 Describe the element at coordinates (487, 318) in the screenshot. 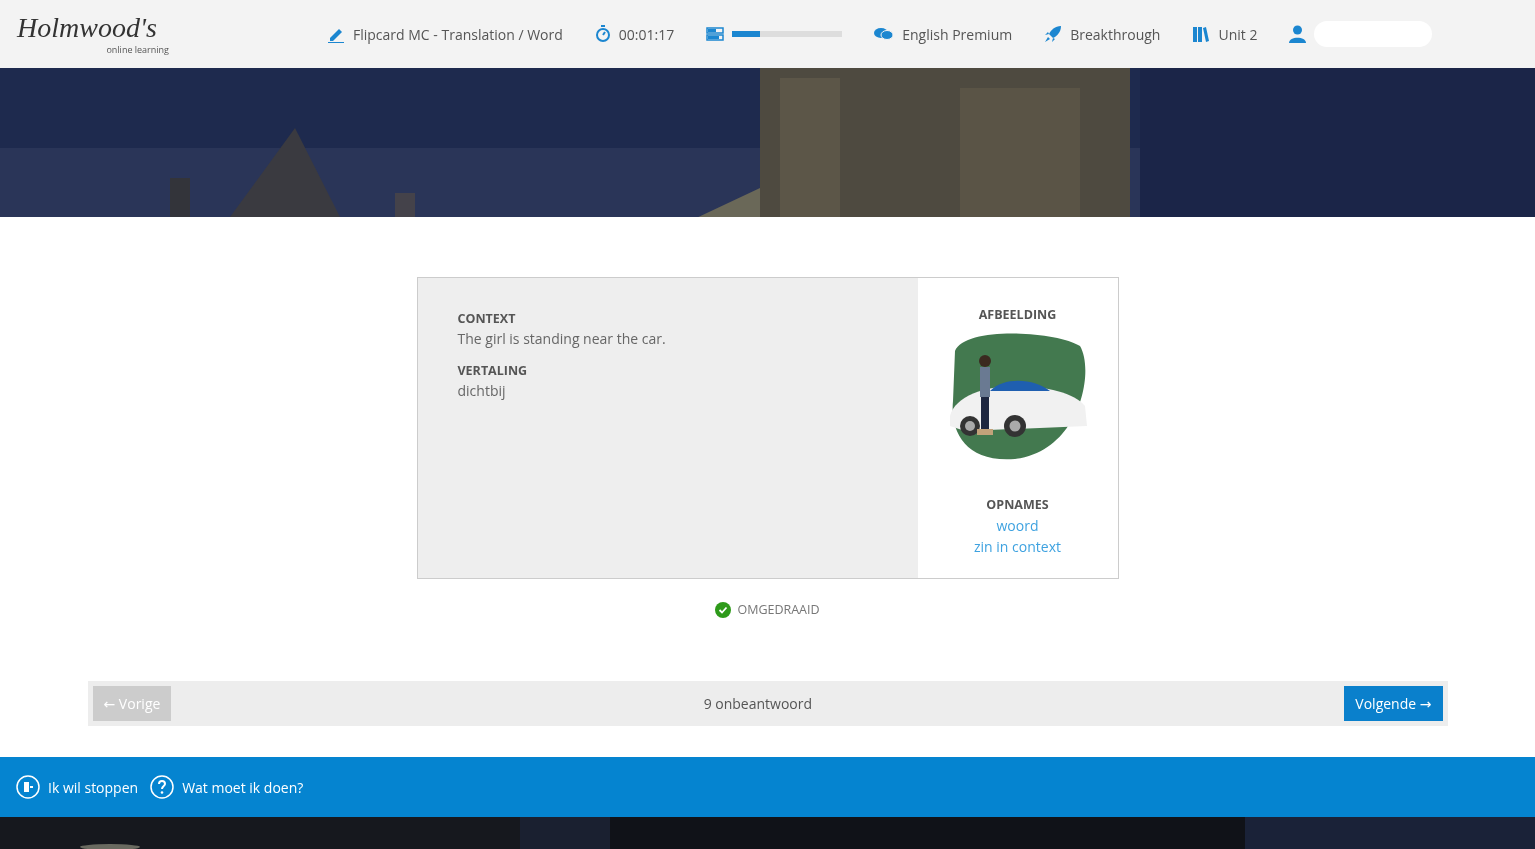

I see `section-heading: CONTEXT` at that location.